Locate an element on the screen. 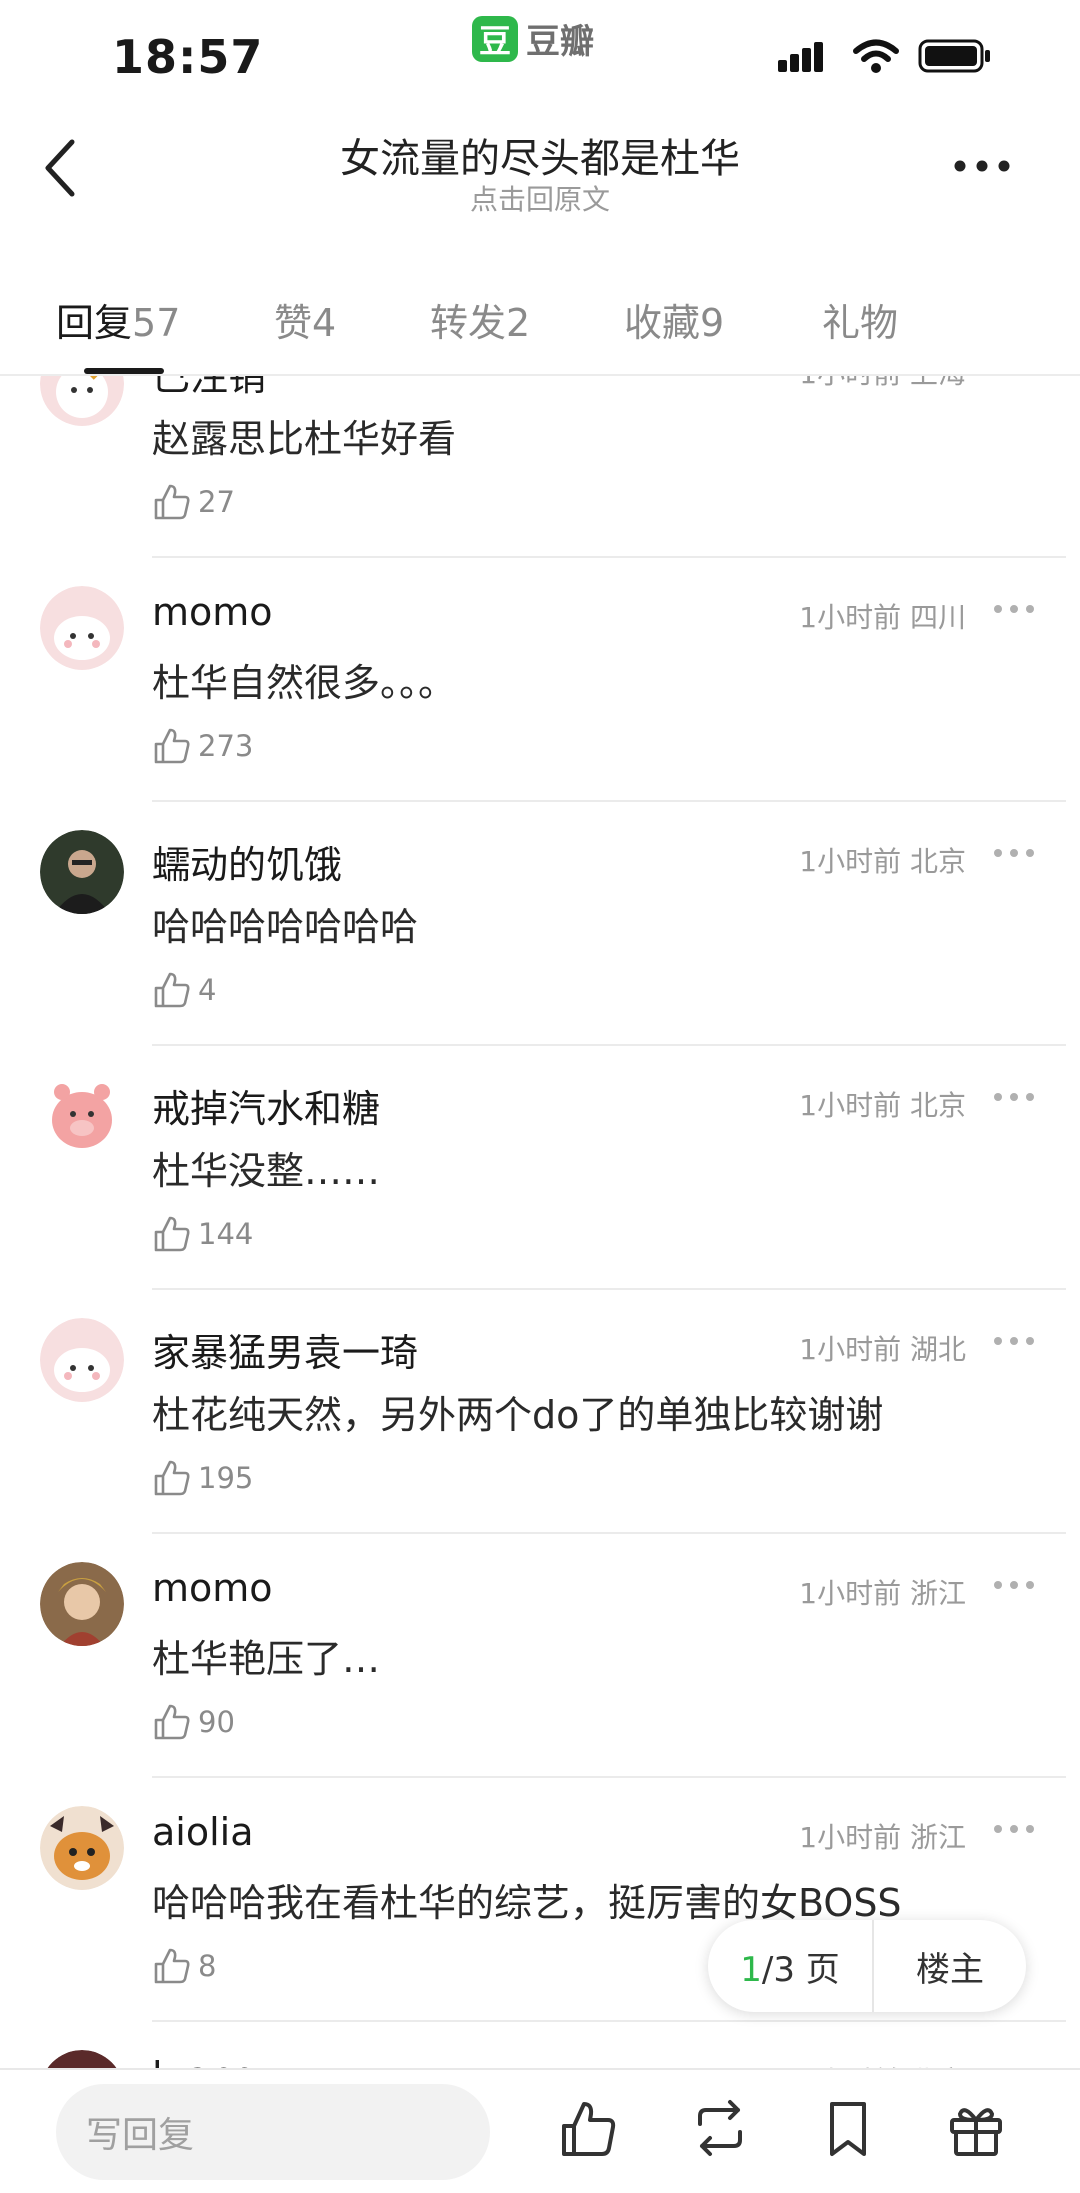  comment-meta: 1小时前 湖北 is located at coordinates (882, 1349).